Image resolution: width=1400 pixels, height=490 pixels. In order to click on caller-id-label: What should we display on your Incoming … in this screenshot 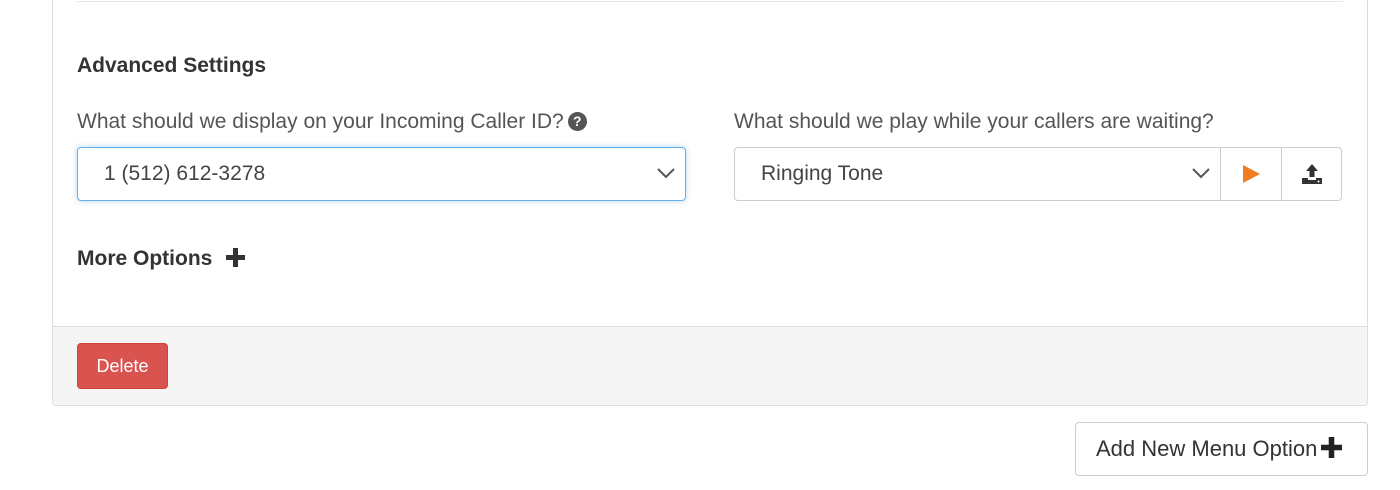, I will do `click(332, 122)`.